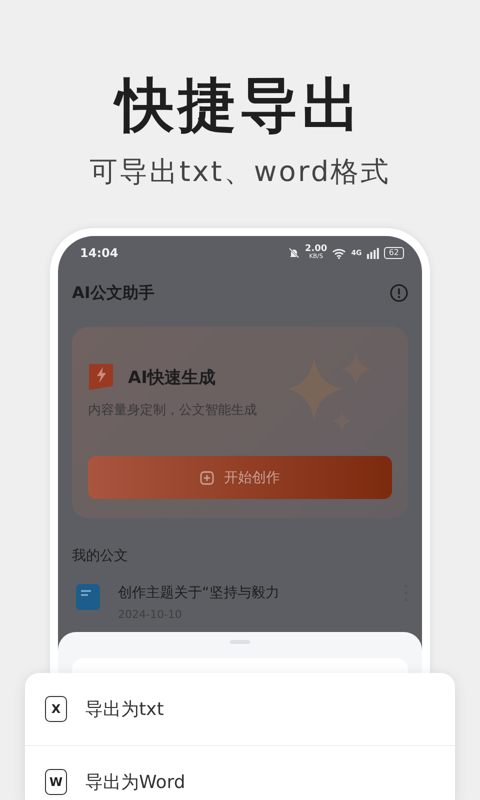  Describe the element at coordinates (207, 477) in the screenshot. I see `plus-square-icon` at that location.